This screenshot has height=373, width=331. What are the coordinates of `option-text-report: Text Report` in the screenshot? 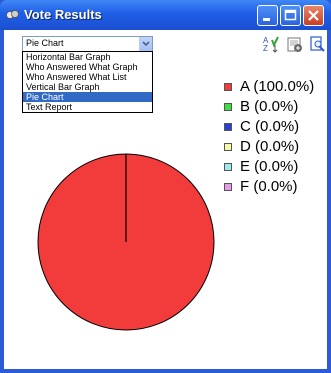 It's located at (87, 107).